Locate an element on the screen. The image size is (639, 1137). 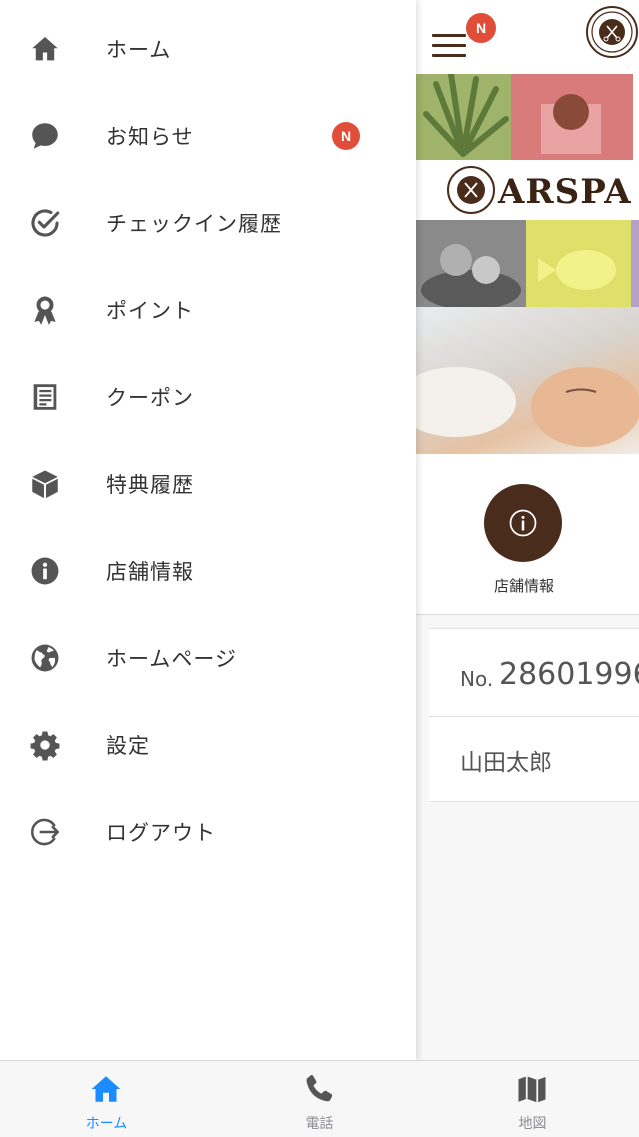
logout-icon is located at coordinates (45, 832).